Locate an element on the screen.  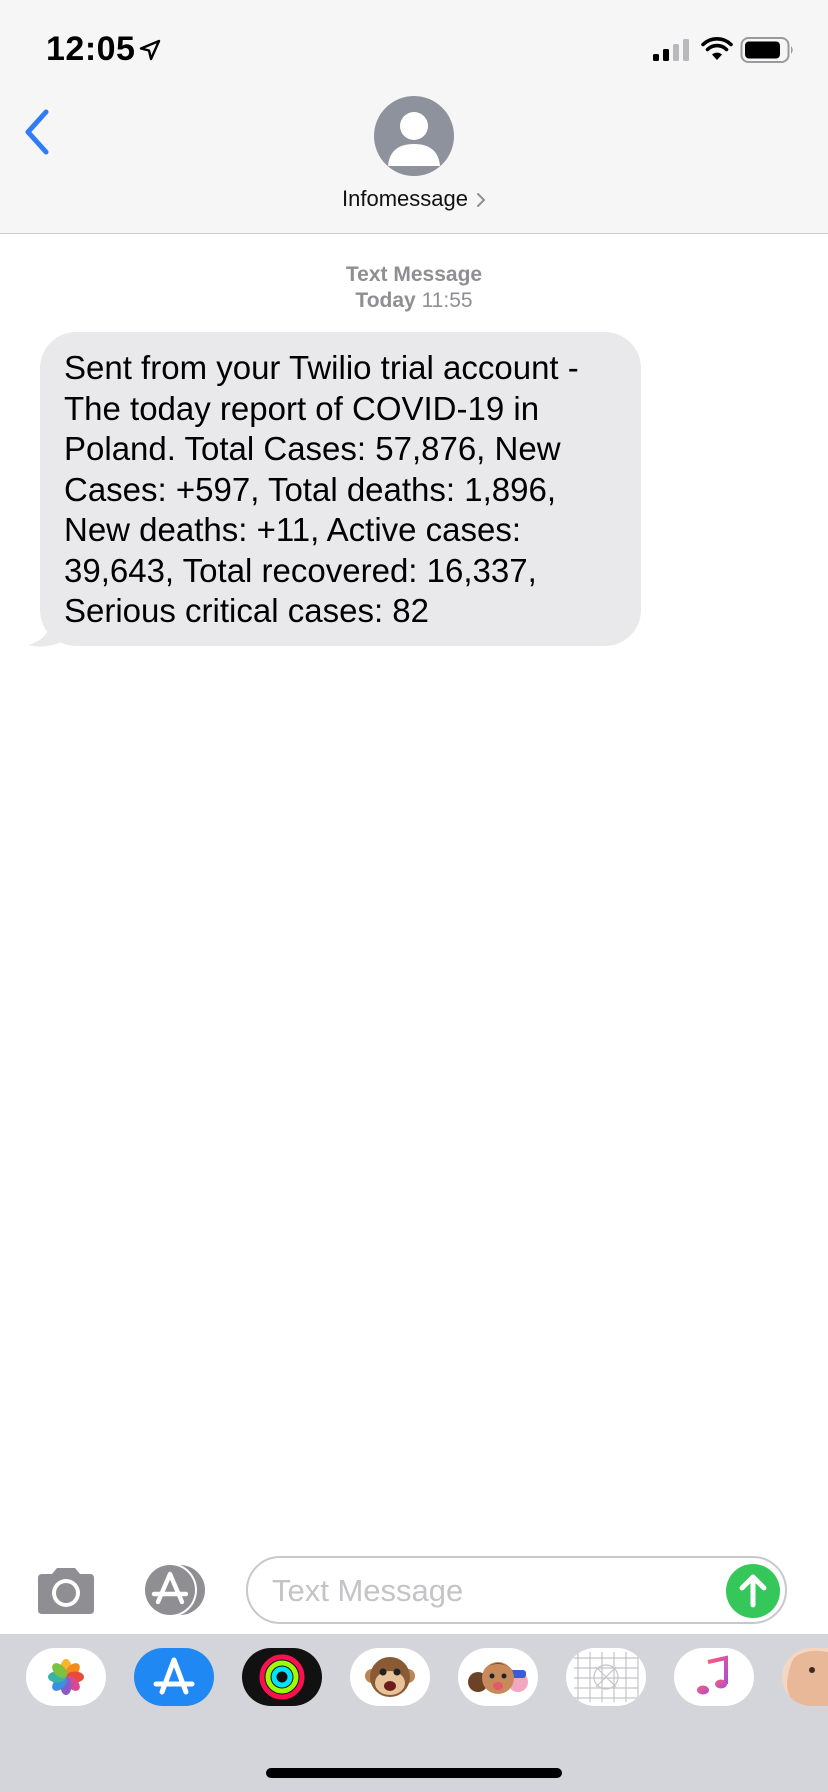
message-day: Today is located at coordinates (385, 300).